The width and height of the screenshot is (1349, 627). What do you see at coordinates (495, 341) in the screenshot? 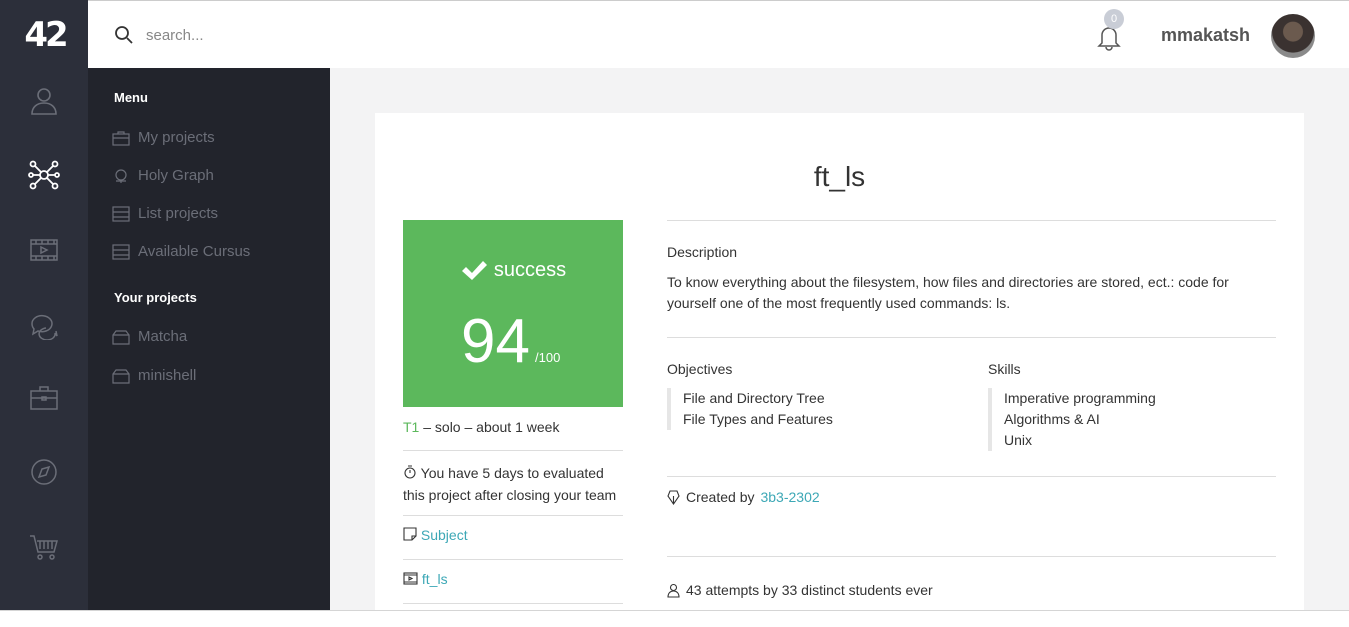
I see `final-mark: 94` at bounding box center [495, 341].